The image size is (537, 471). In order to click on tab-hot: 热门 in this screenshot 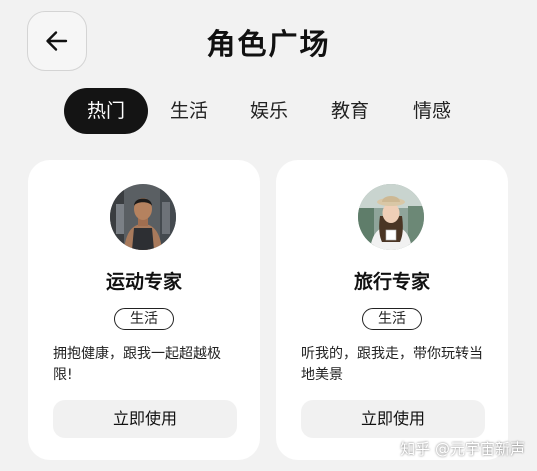, I will do `click(106, 111)`.